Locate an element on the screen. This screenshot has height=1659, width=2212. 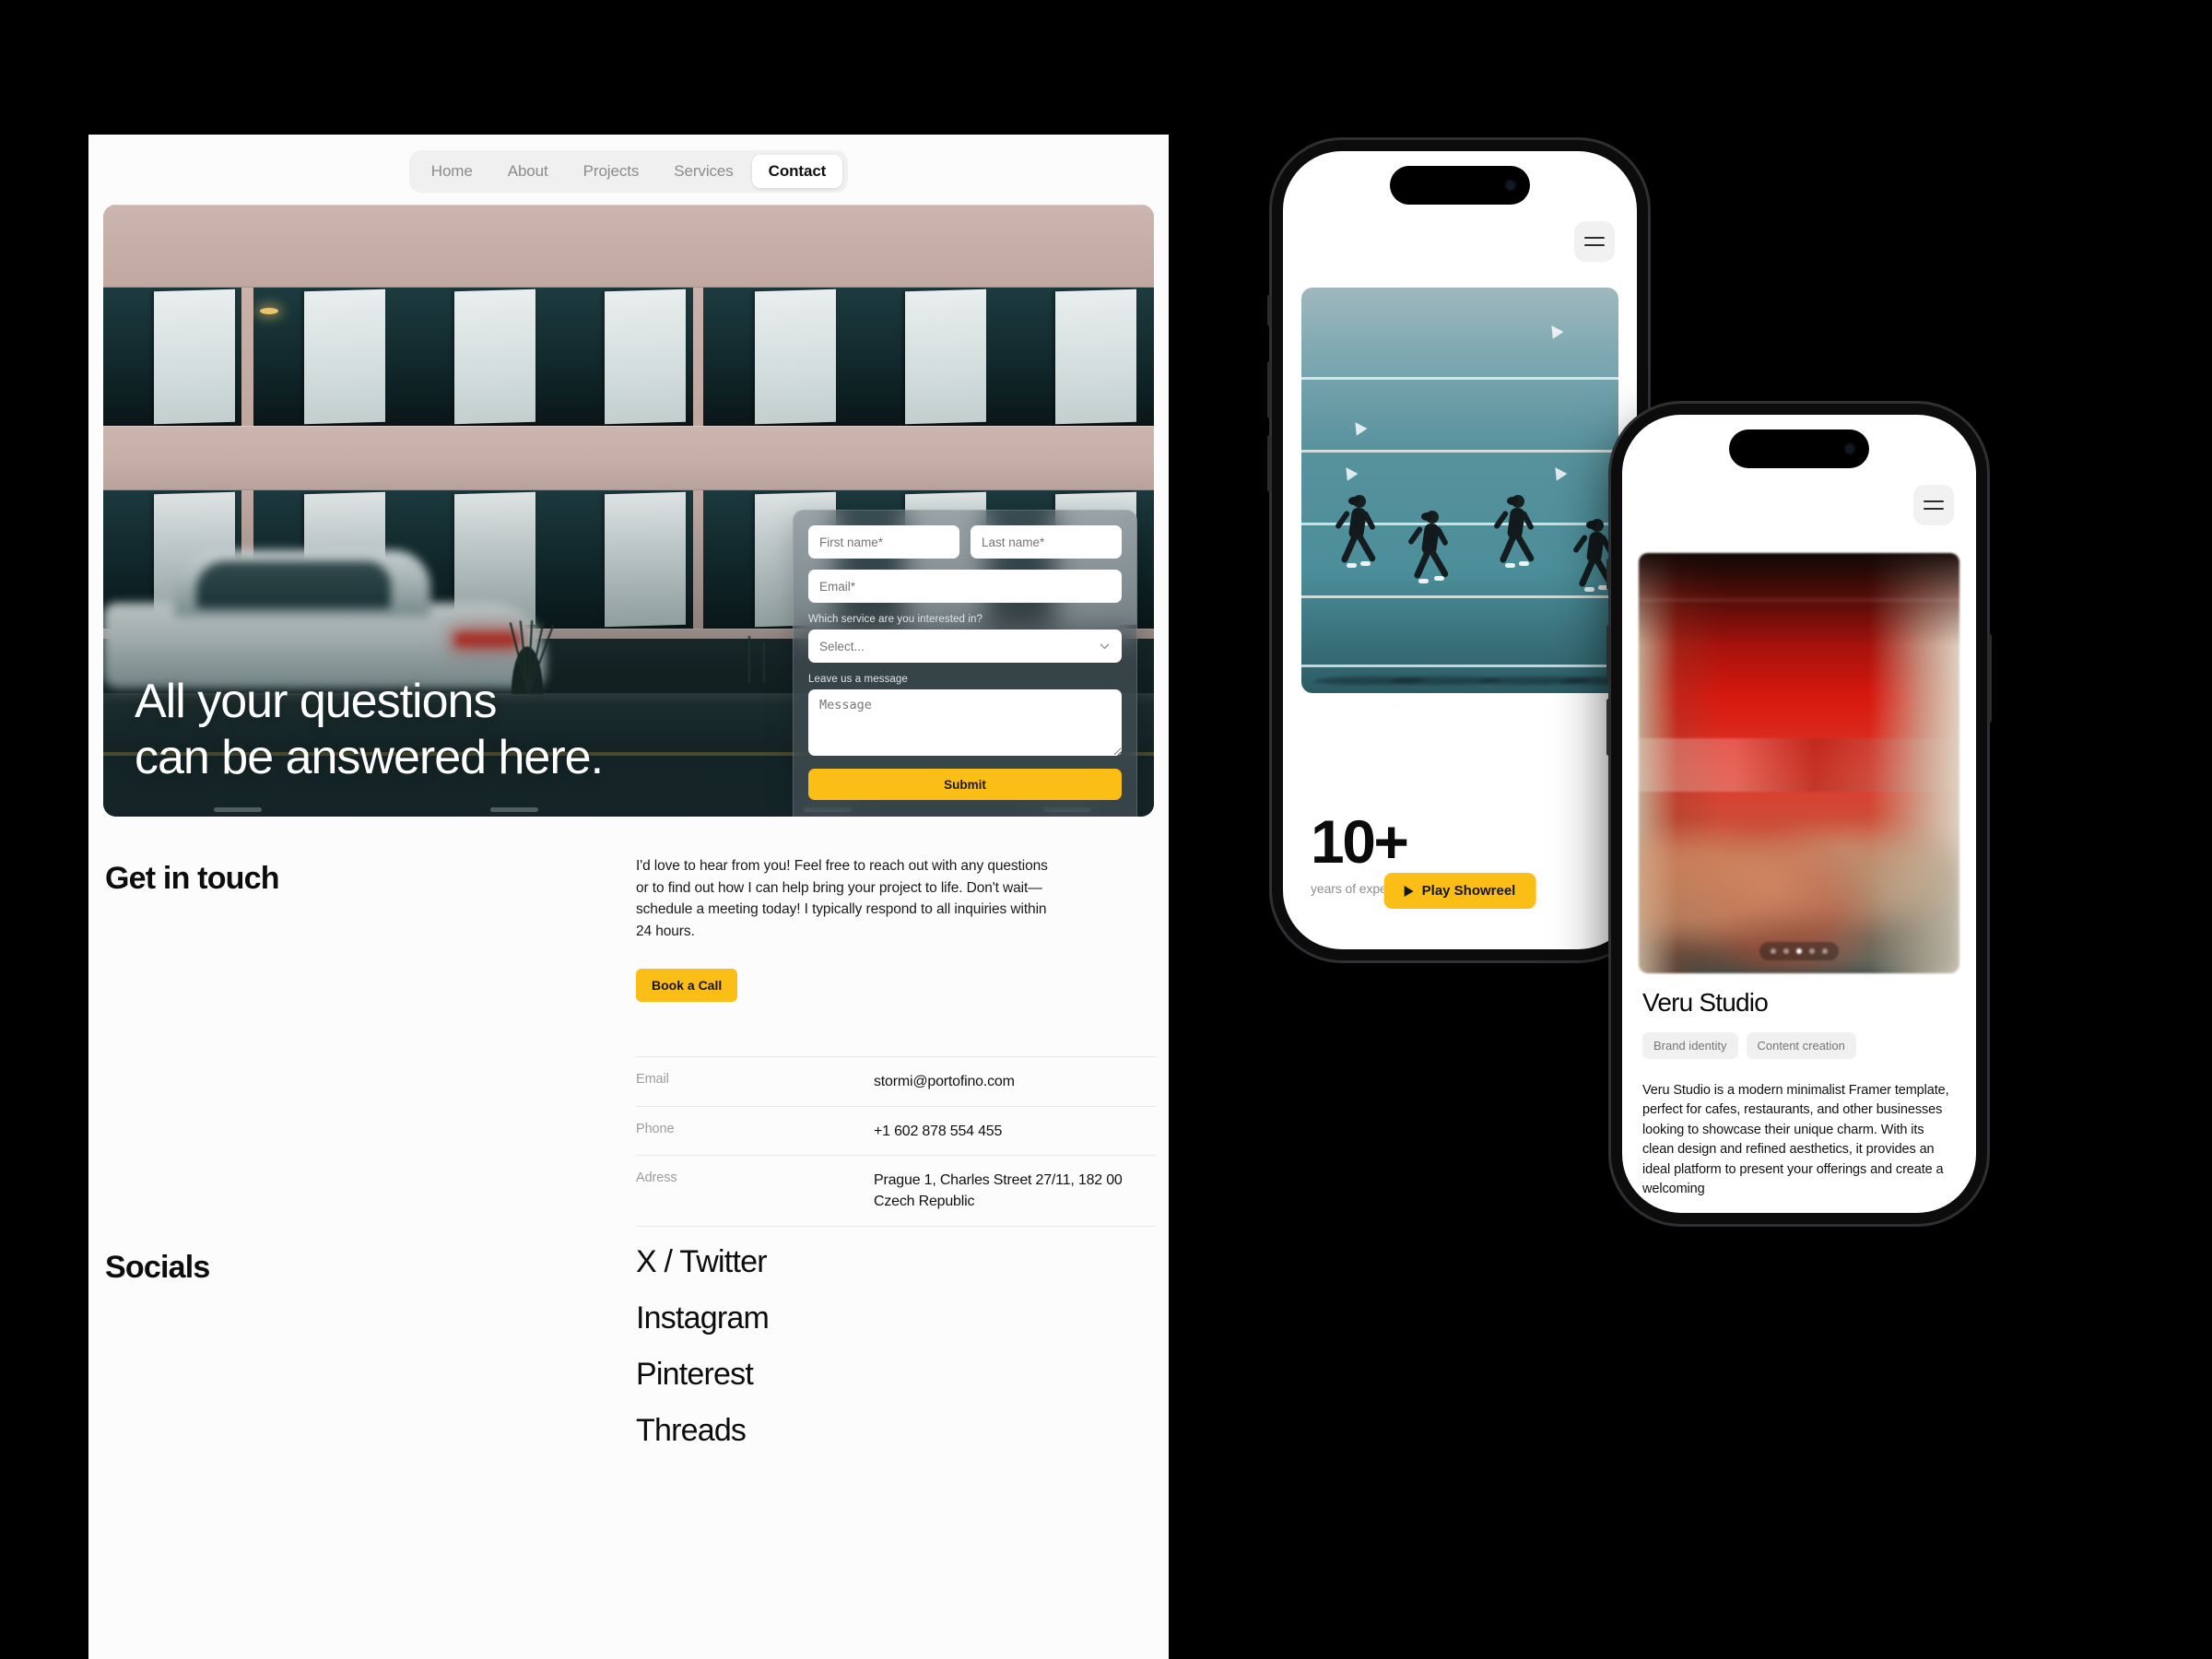
message-textarea is located at coordinates (965, 722).